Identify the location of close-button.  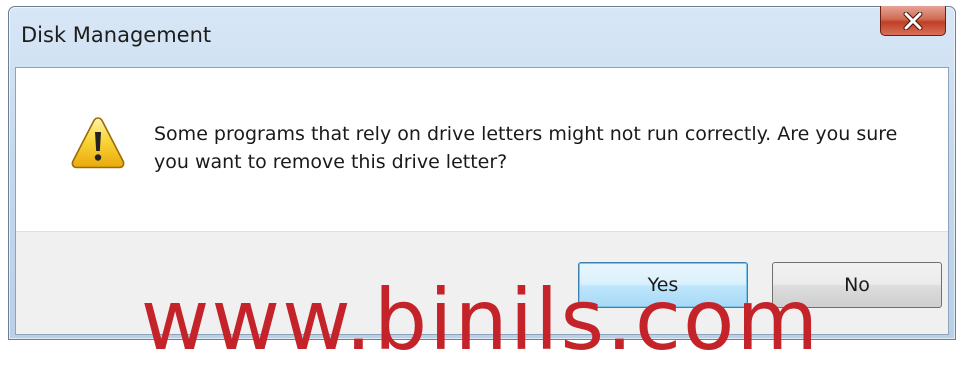
(913, 21).